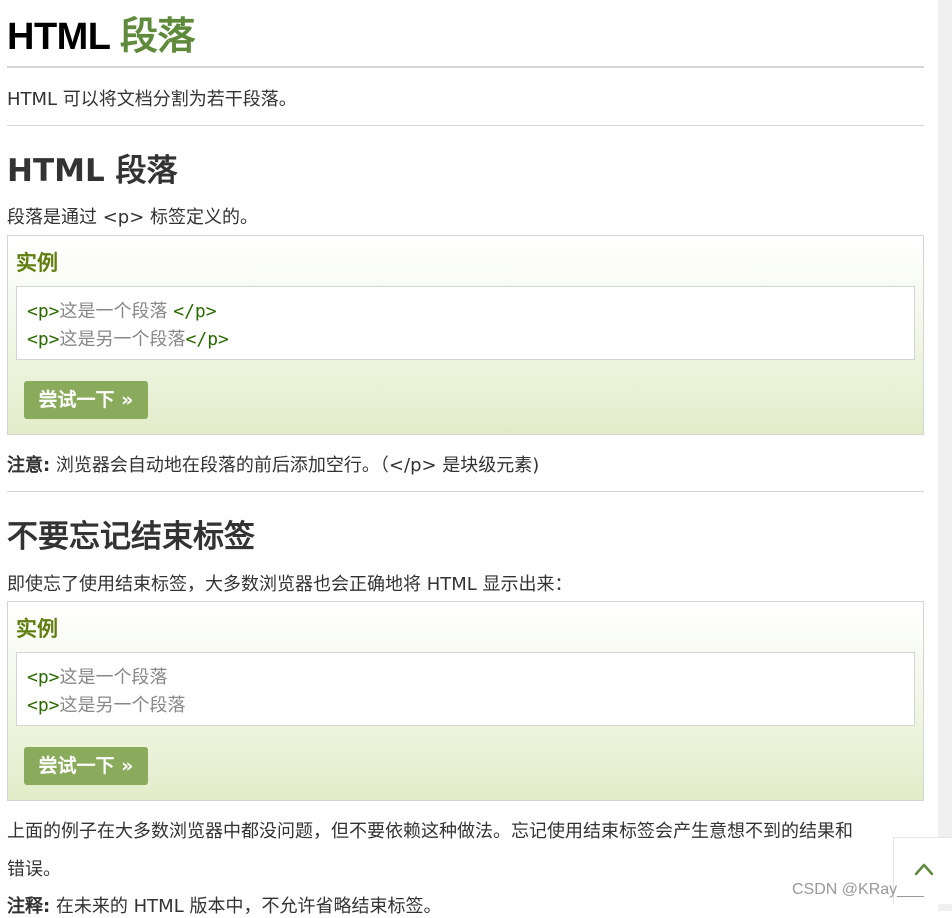  What do you see at coordinates (106, 705) in the screenshot?
I see `code-line: <p>这是另一个段落` at bounding box center [106, 705].